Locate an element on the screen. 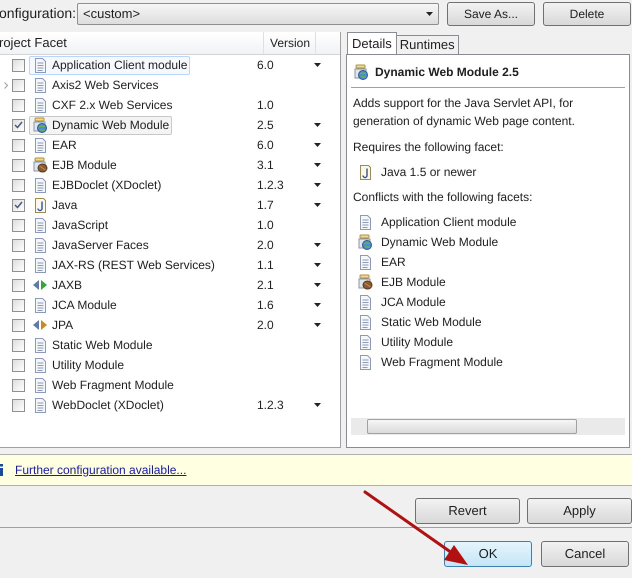 This screenshot has width=632, height=578. facet-item: JavaServer Faces is located at coordinates (90, 245).